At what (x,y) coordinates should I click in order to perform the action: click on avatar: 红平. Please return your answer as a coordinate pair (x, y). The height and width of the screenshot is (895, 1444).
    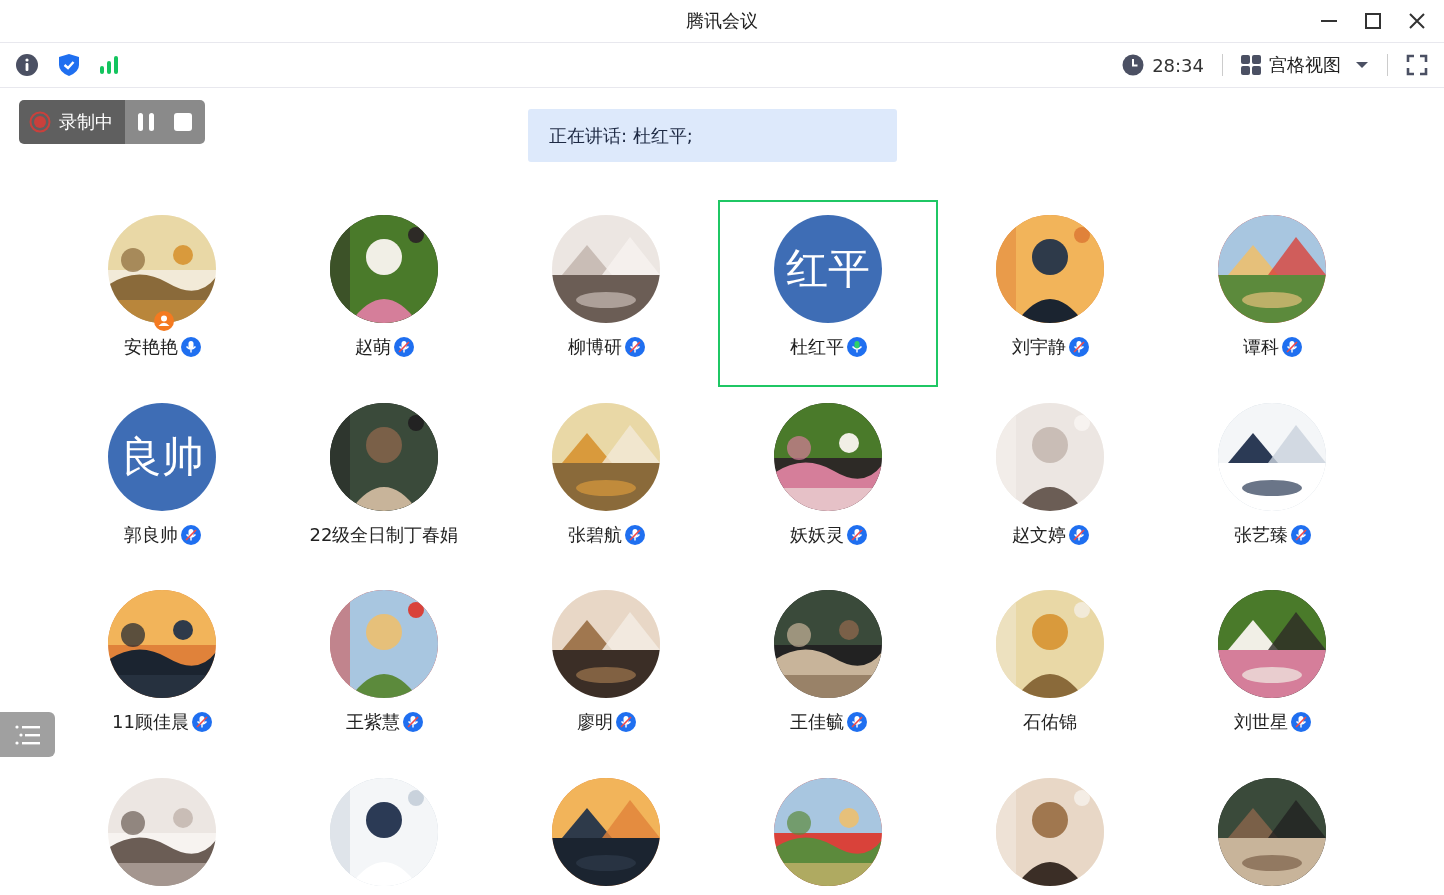
    Looking at the image, I should click on (828, 269).